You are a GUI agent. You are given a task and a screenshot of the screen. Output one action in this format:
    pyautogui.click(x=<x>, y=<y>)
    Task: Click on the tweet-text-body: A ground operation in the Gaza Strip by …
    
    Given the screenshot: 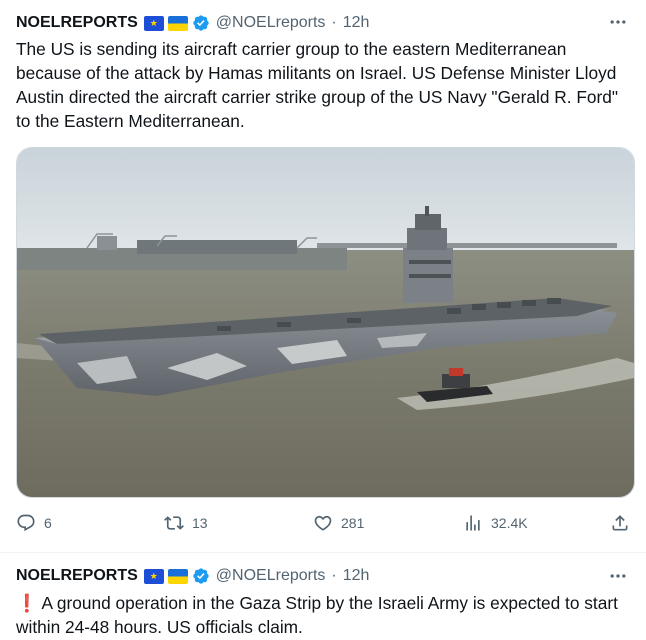 What is the action you would take?
    pyautogui.click(x=317, y=615)
    